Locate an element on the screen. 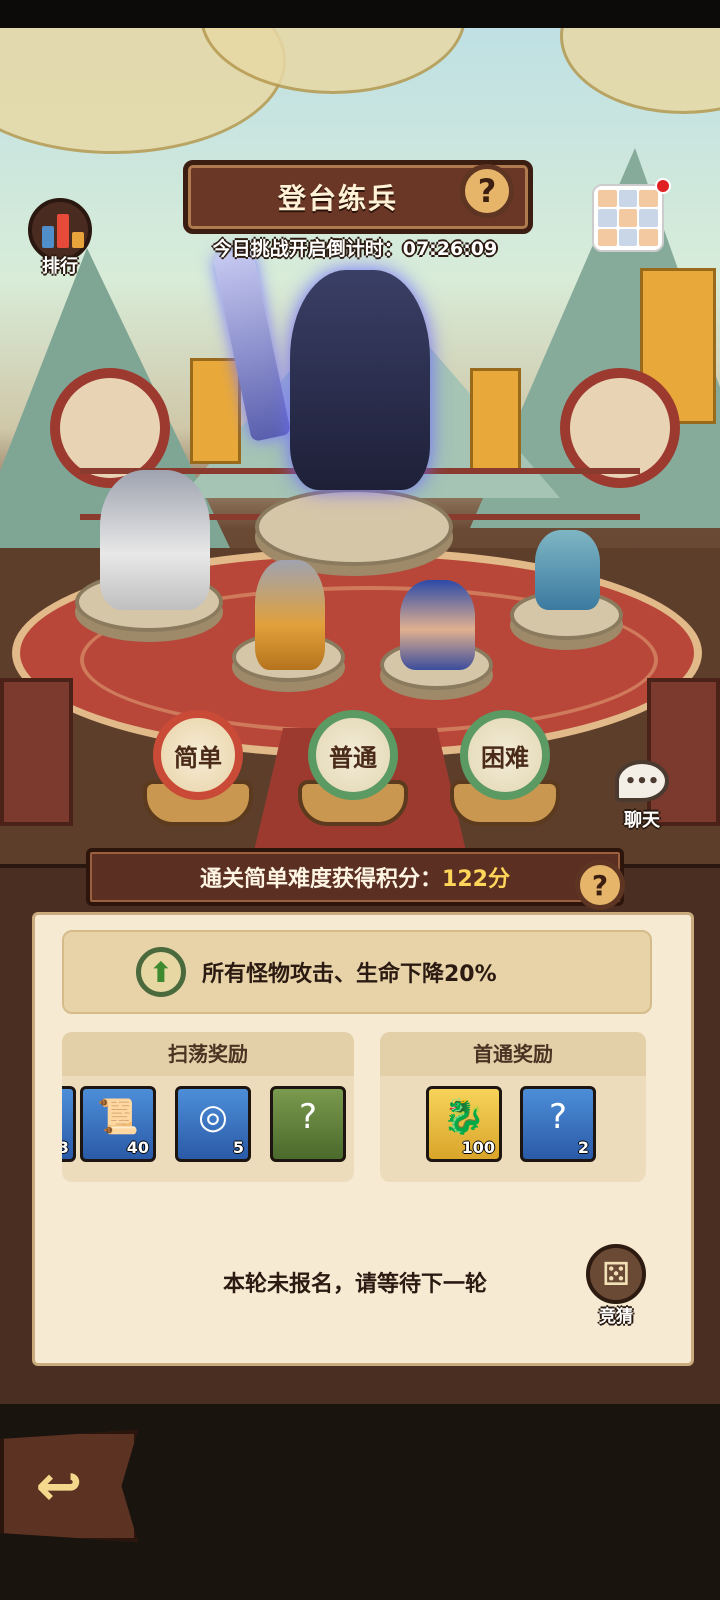 This screenshot has width=720, height=1600. leopard-rider-hero is located at coordinates (290, 615).